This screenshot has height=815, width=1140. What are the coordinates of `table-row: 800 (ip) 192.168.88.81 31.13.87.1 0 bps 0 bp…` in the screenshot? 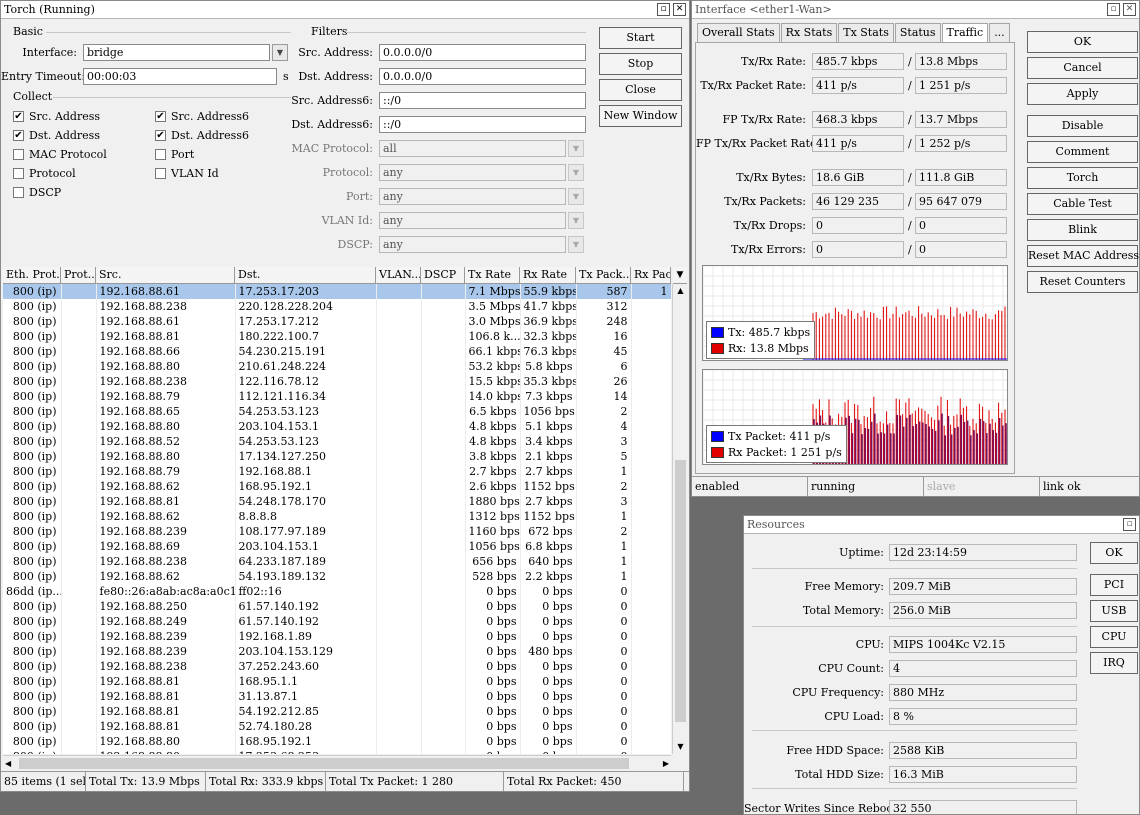 It's located at (337, 696).